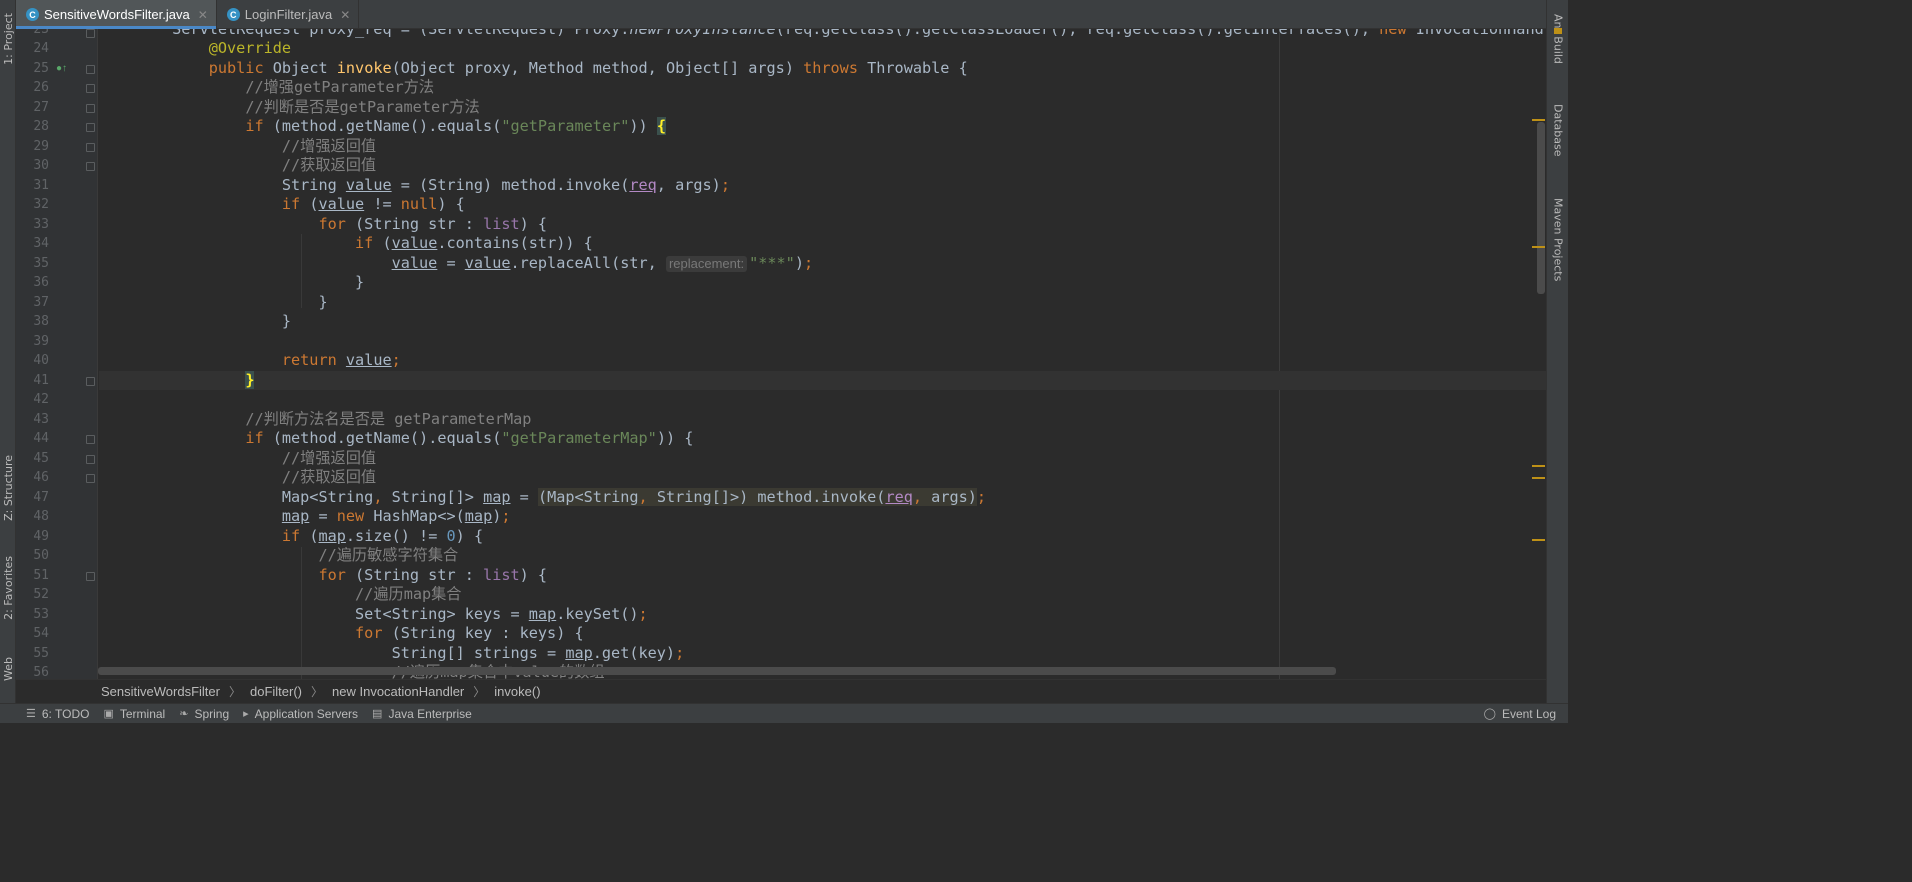 This screenshot has width=1912, height=882. What do you see at coordinates (41, 282) in the screenshot?
I see `line-number: 36` at bounding box center [41, 282].